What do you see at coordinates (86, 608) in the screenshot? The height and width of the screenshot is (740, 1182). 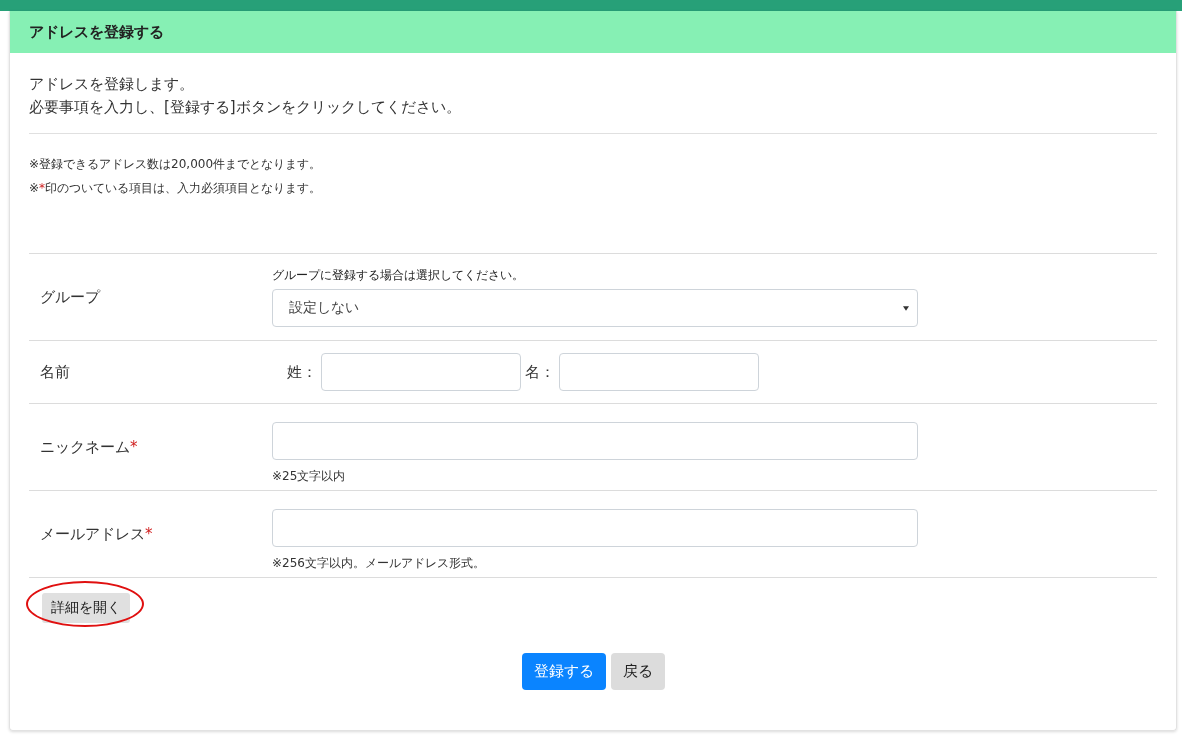 I see `details-button: 詳細を開く` at bounding box center [86, 608].